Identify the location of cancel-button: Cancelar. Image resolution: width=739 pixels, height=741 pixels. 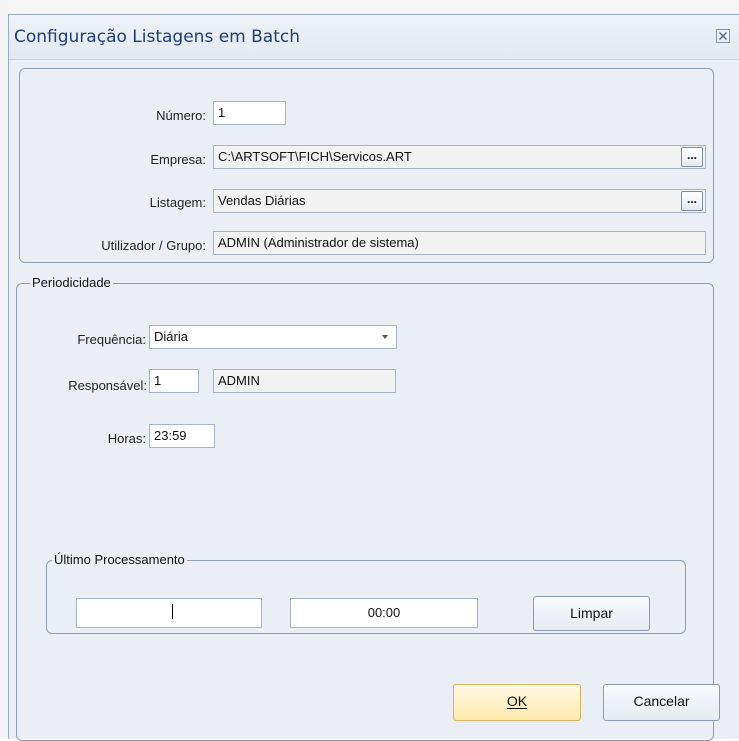
(661, 702).